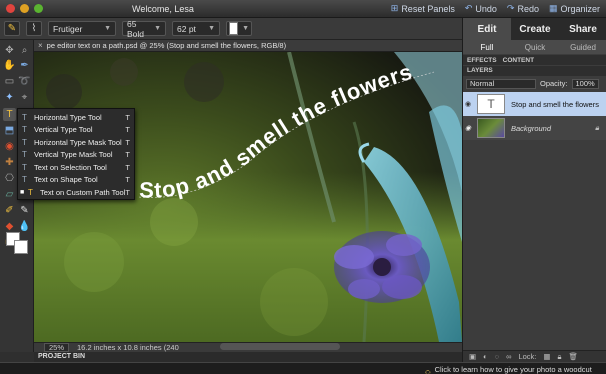 This screenshot has width=606, height=374. I want to click on menu-item-label: Vertical Type Mask Tool, so click(73, 155).